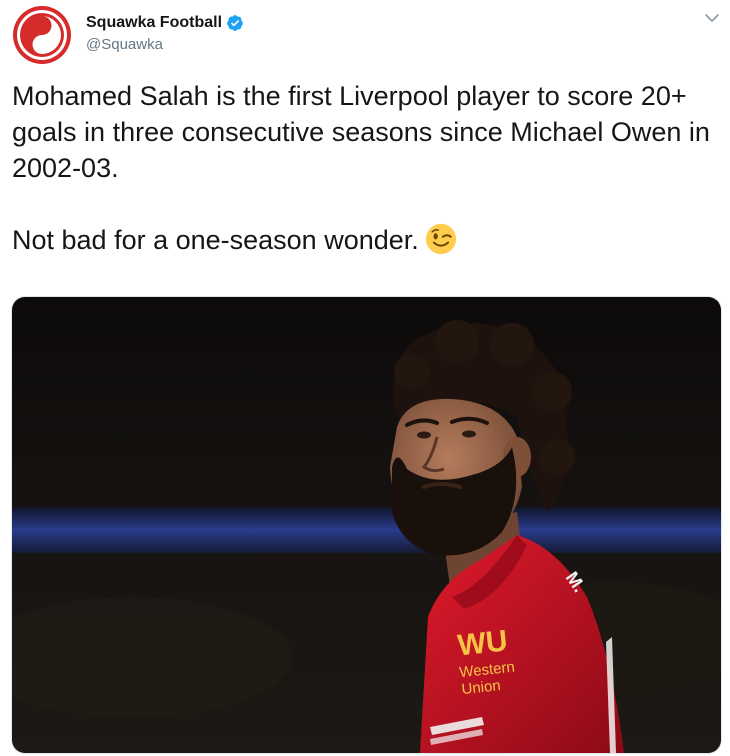 The image size is (730, 756). What do you see at coordinates (440, 239) in the screenshot?
I see `winking-face-emoji-icon` at bounding box center [440, 239].